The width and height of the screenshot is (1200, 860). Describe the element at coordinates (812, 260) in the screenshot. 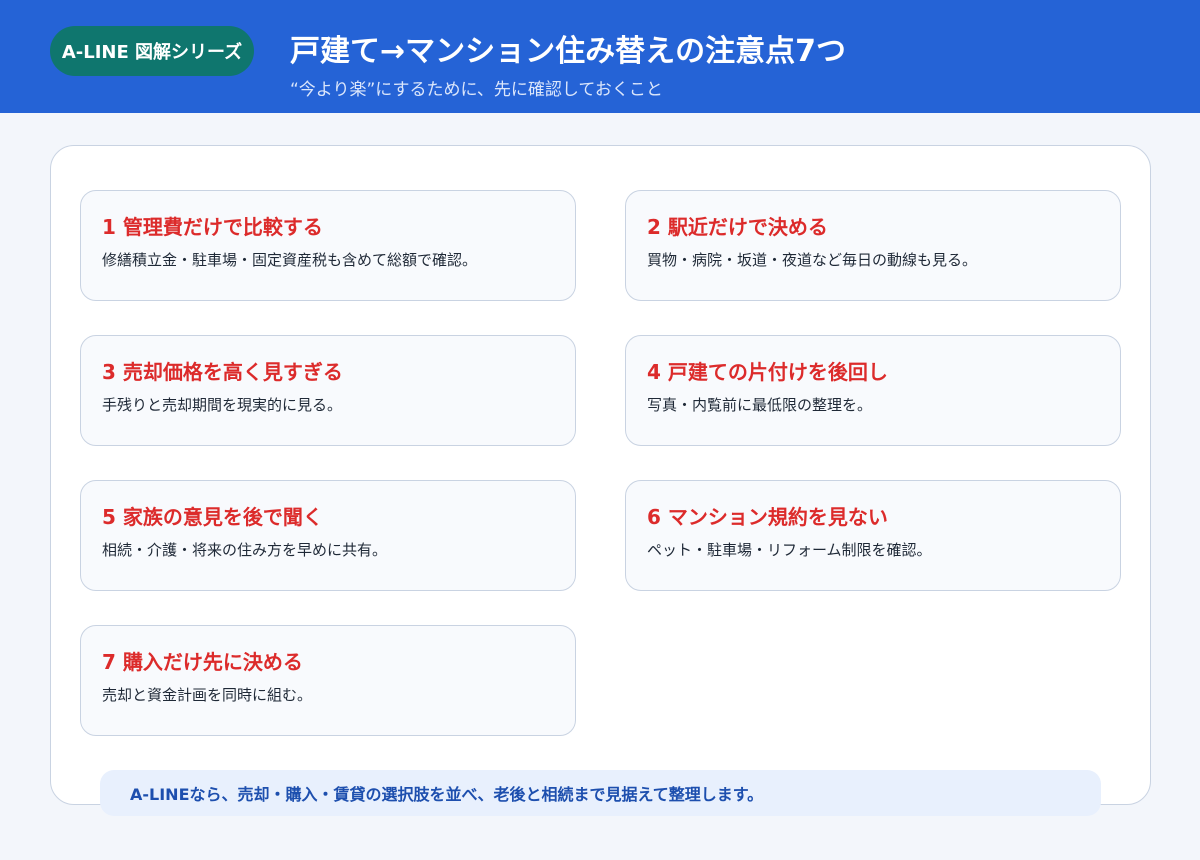

I see `point-card-description: 買物・病院・坂道・夜道など毎日の動線も見る。` at that location.